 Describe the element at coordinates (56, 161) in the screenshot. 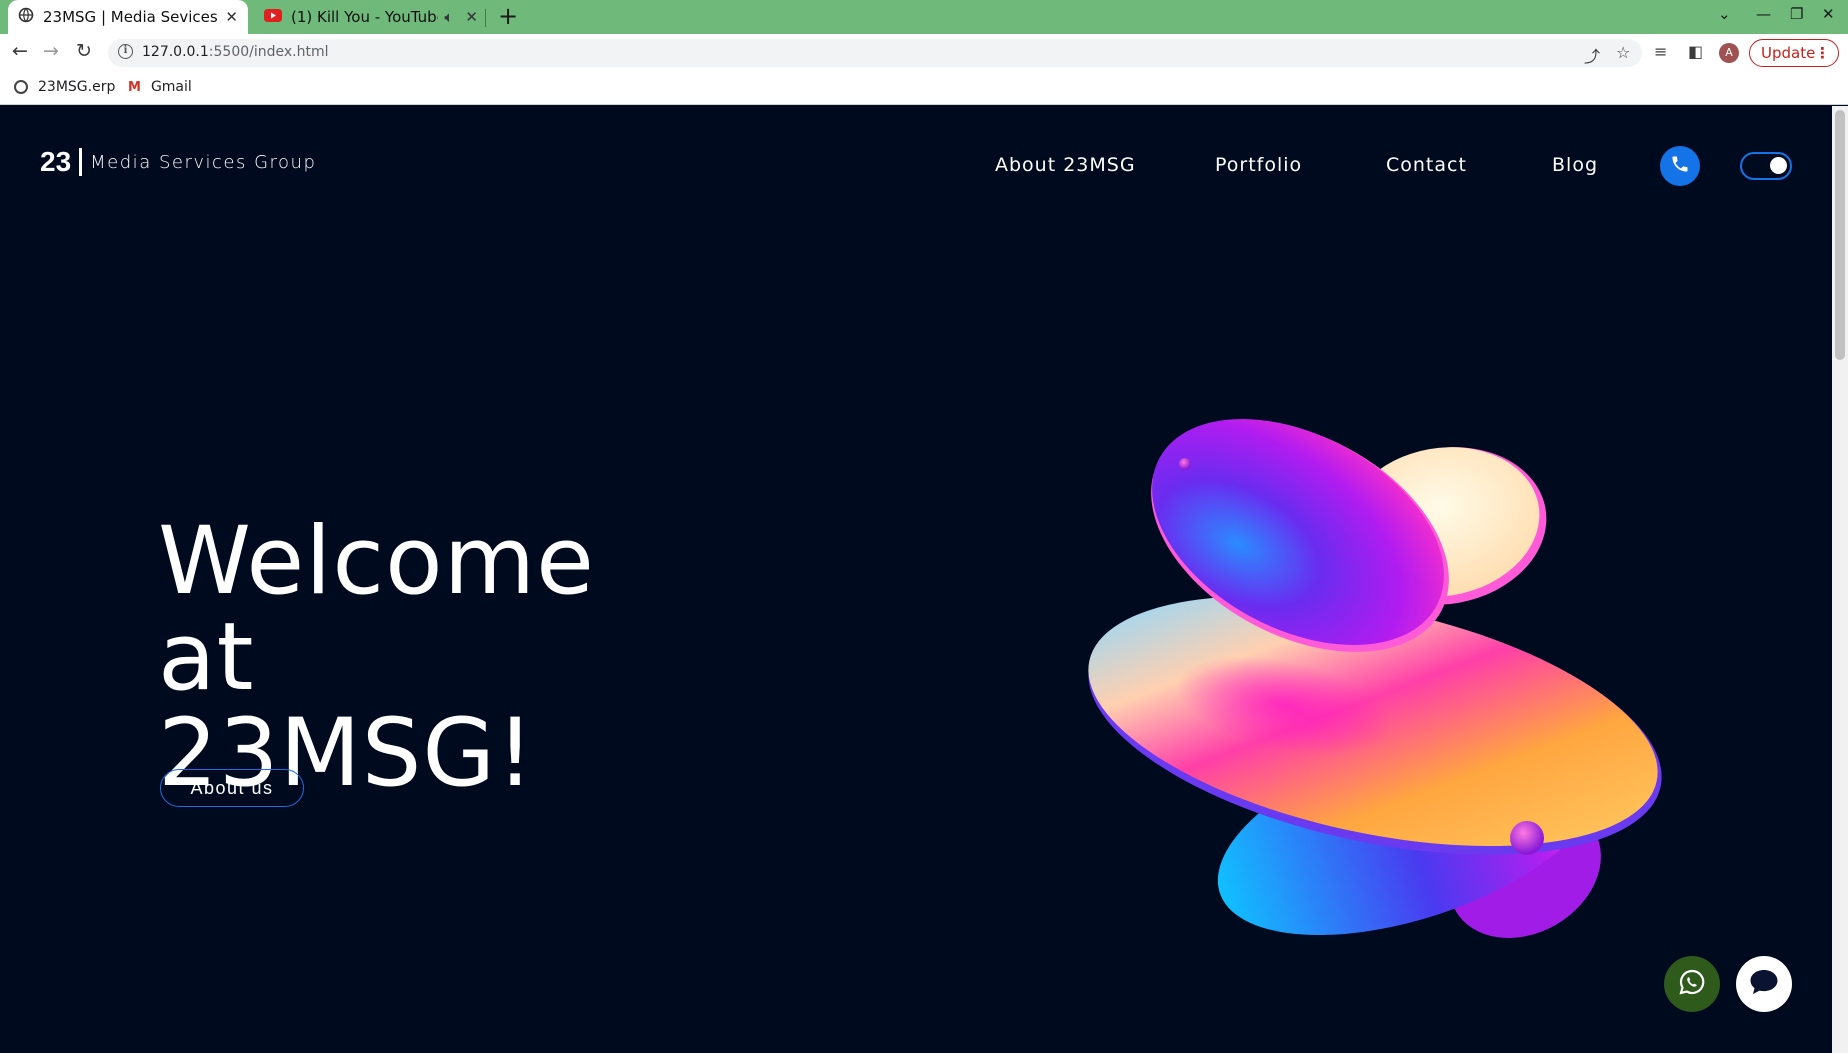

I see `logo-number: 23` at that location.